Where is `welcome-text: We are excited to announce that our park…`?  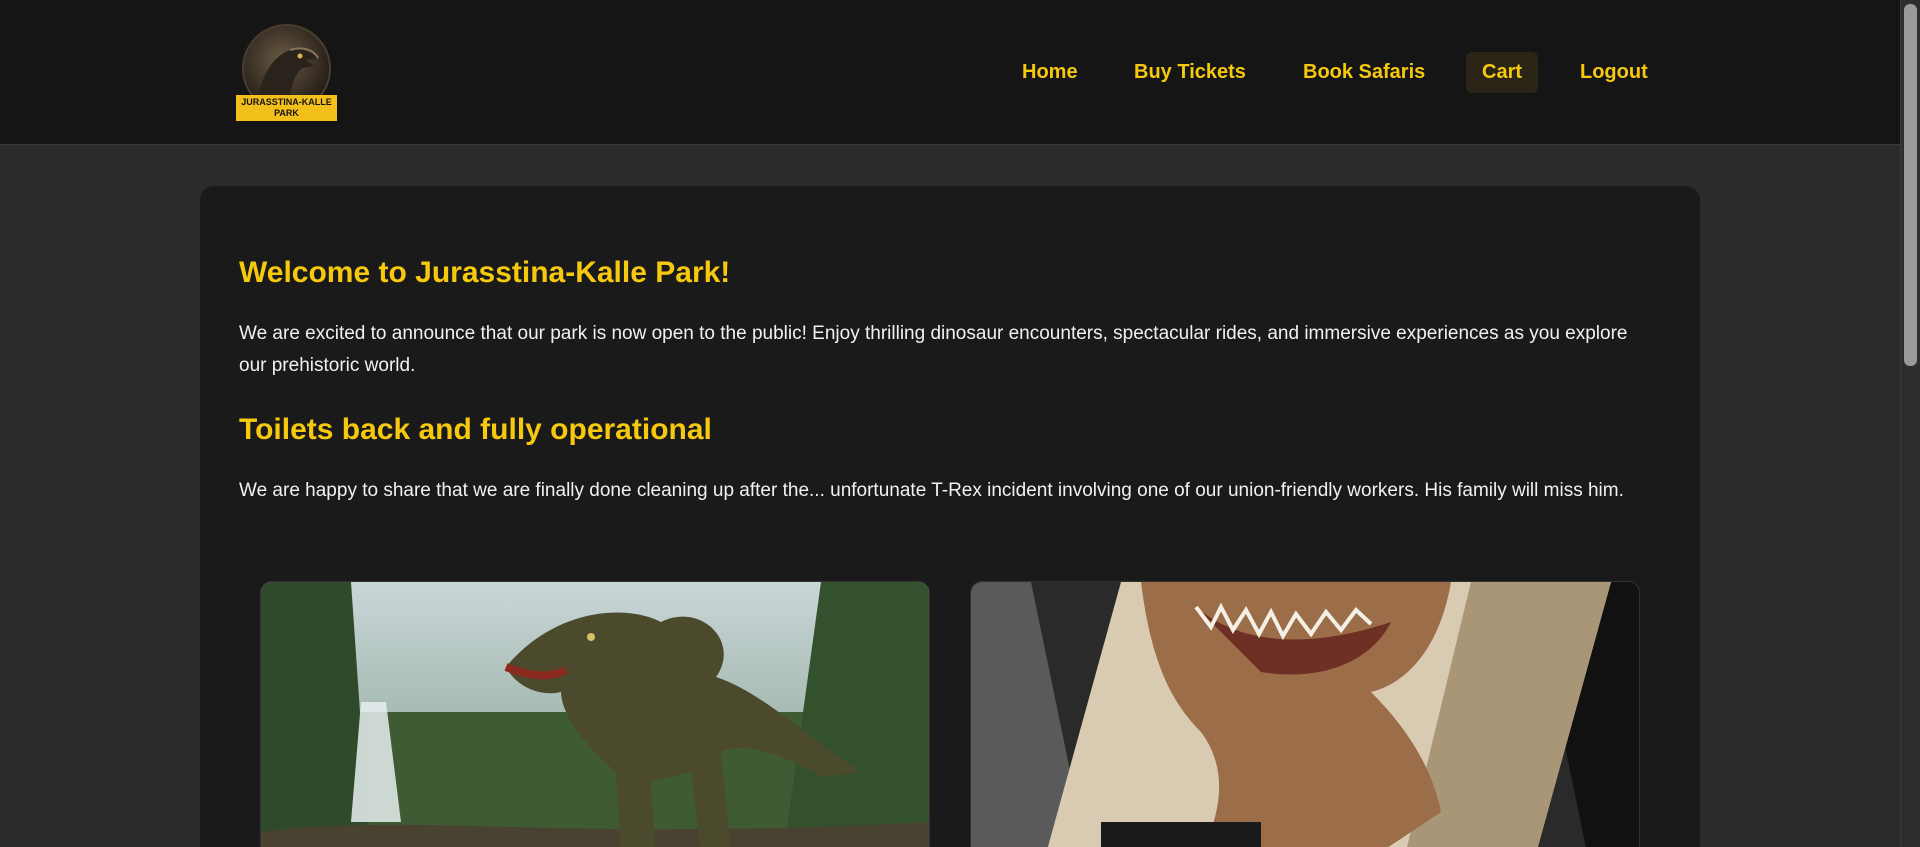 welcome-text: We are excited to announce that our park… is located at coordinates (933, 349).